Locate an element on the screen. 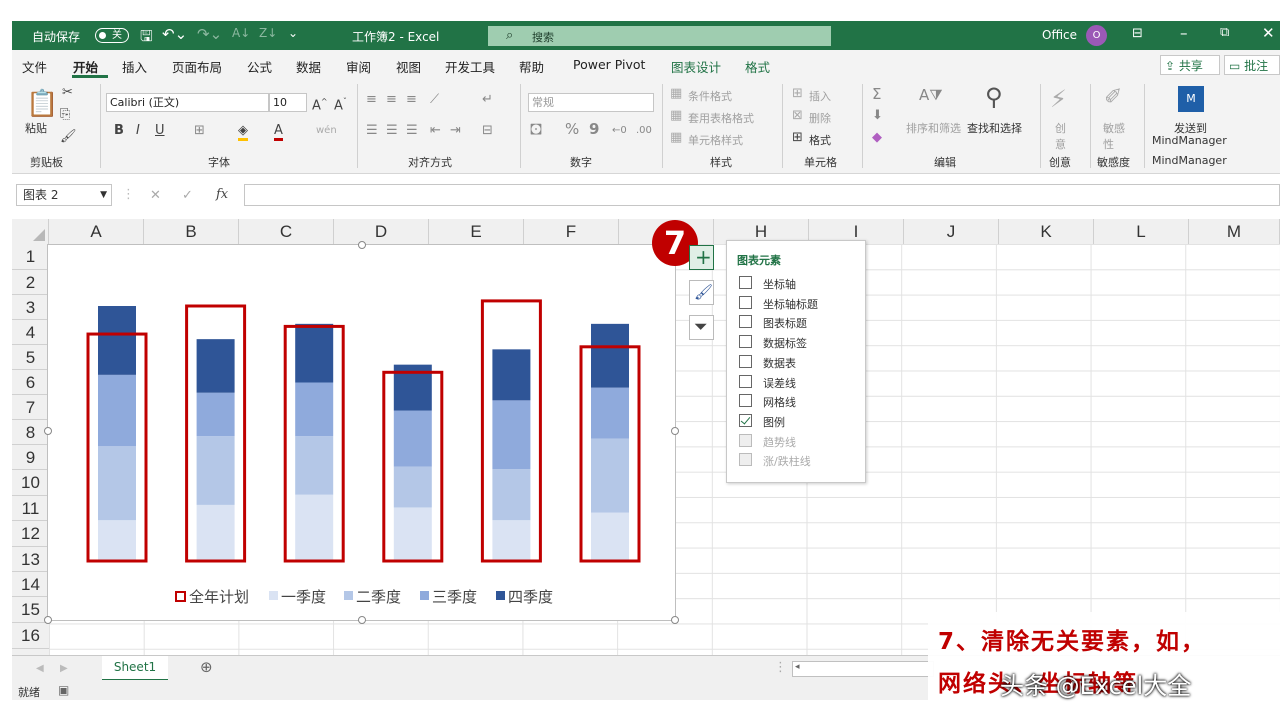  cell-style-button: 单元格样式 is located at coordinates (715, 140).